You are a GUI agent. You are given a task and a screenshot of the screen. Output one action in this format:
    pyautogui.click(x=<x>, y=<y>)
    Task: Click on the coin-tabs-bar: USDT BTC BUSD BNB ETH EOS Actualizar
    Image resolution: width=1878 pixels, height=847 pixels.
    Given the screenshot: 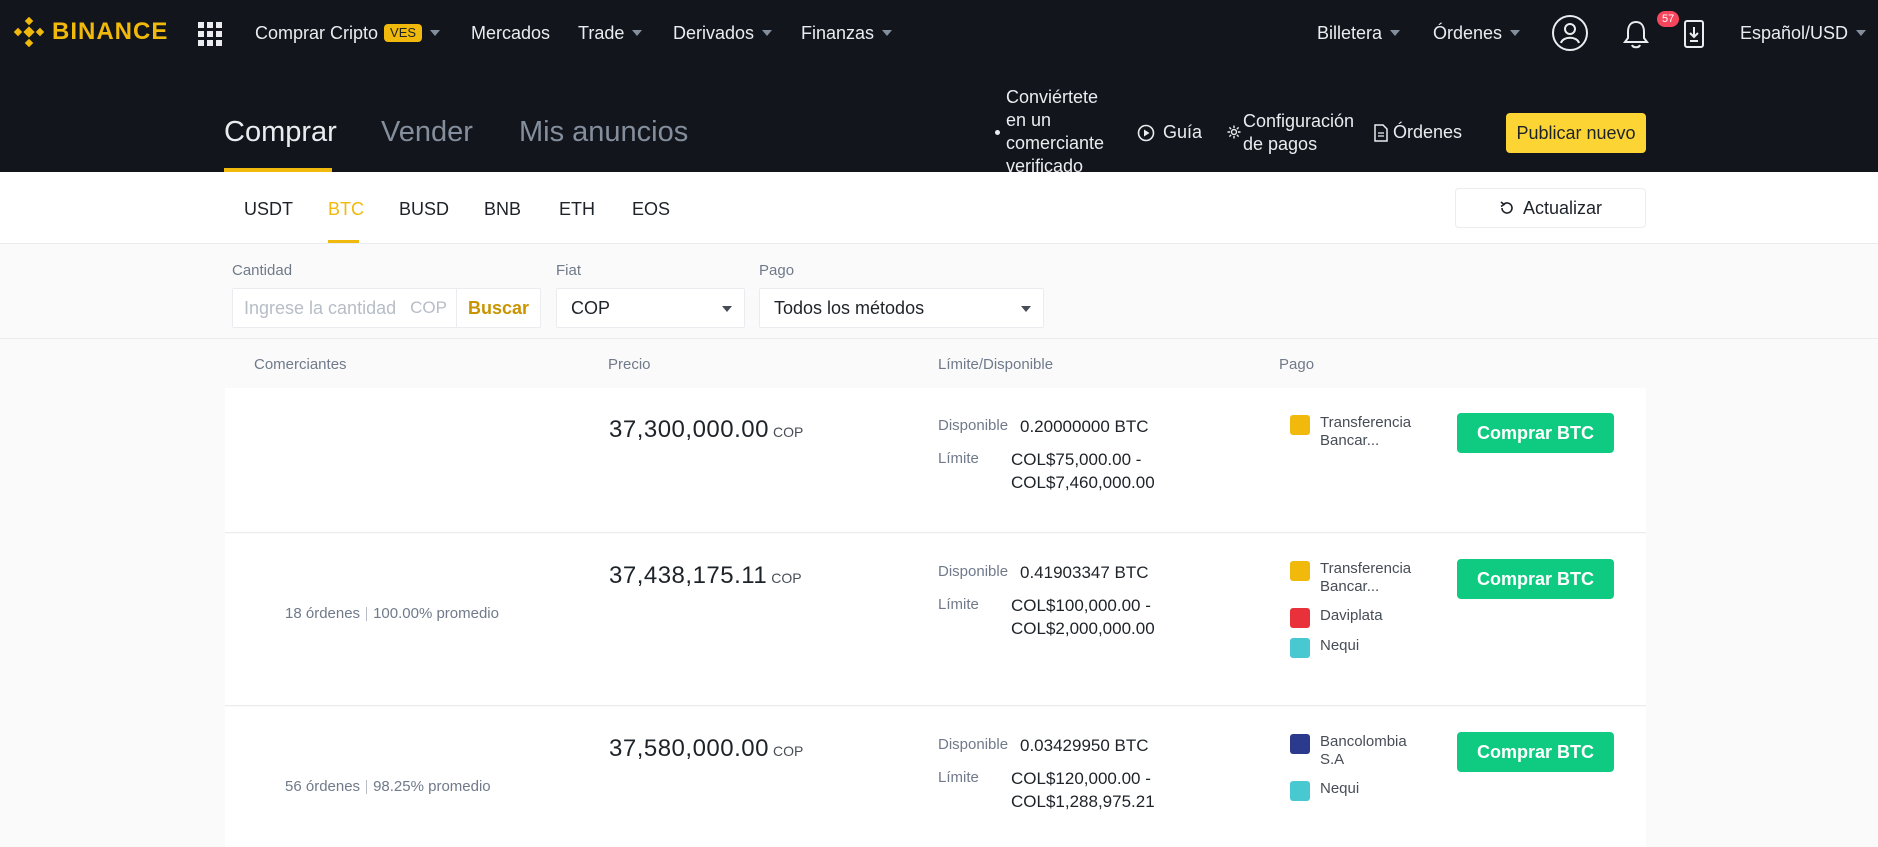 What is the action you would take?
    pyautogui.click(x=939, y=208)
    